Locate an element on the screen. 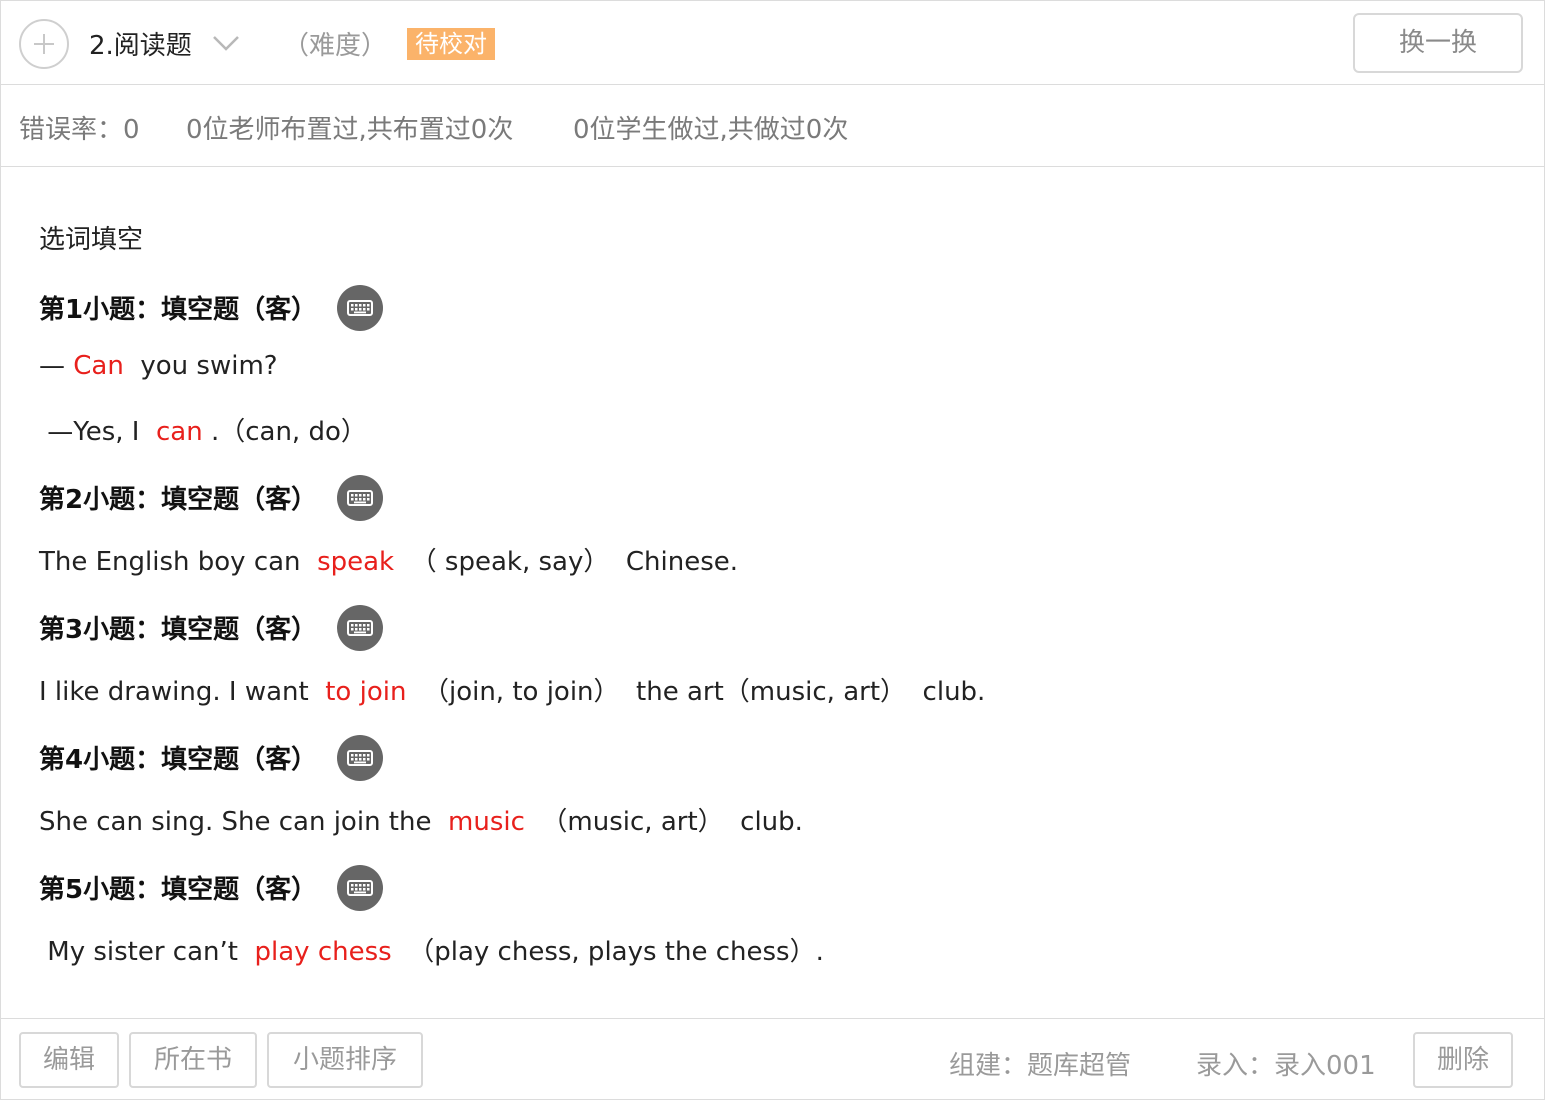 Image resolution: width=1548 pixels, height=1102 pixels. edit-button: 编辑 is located at coordinates (69, 1060).